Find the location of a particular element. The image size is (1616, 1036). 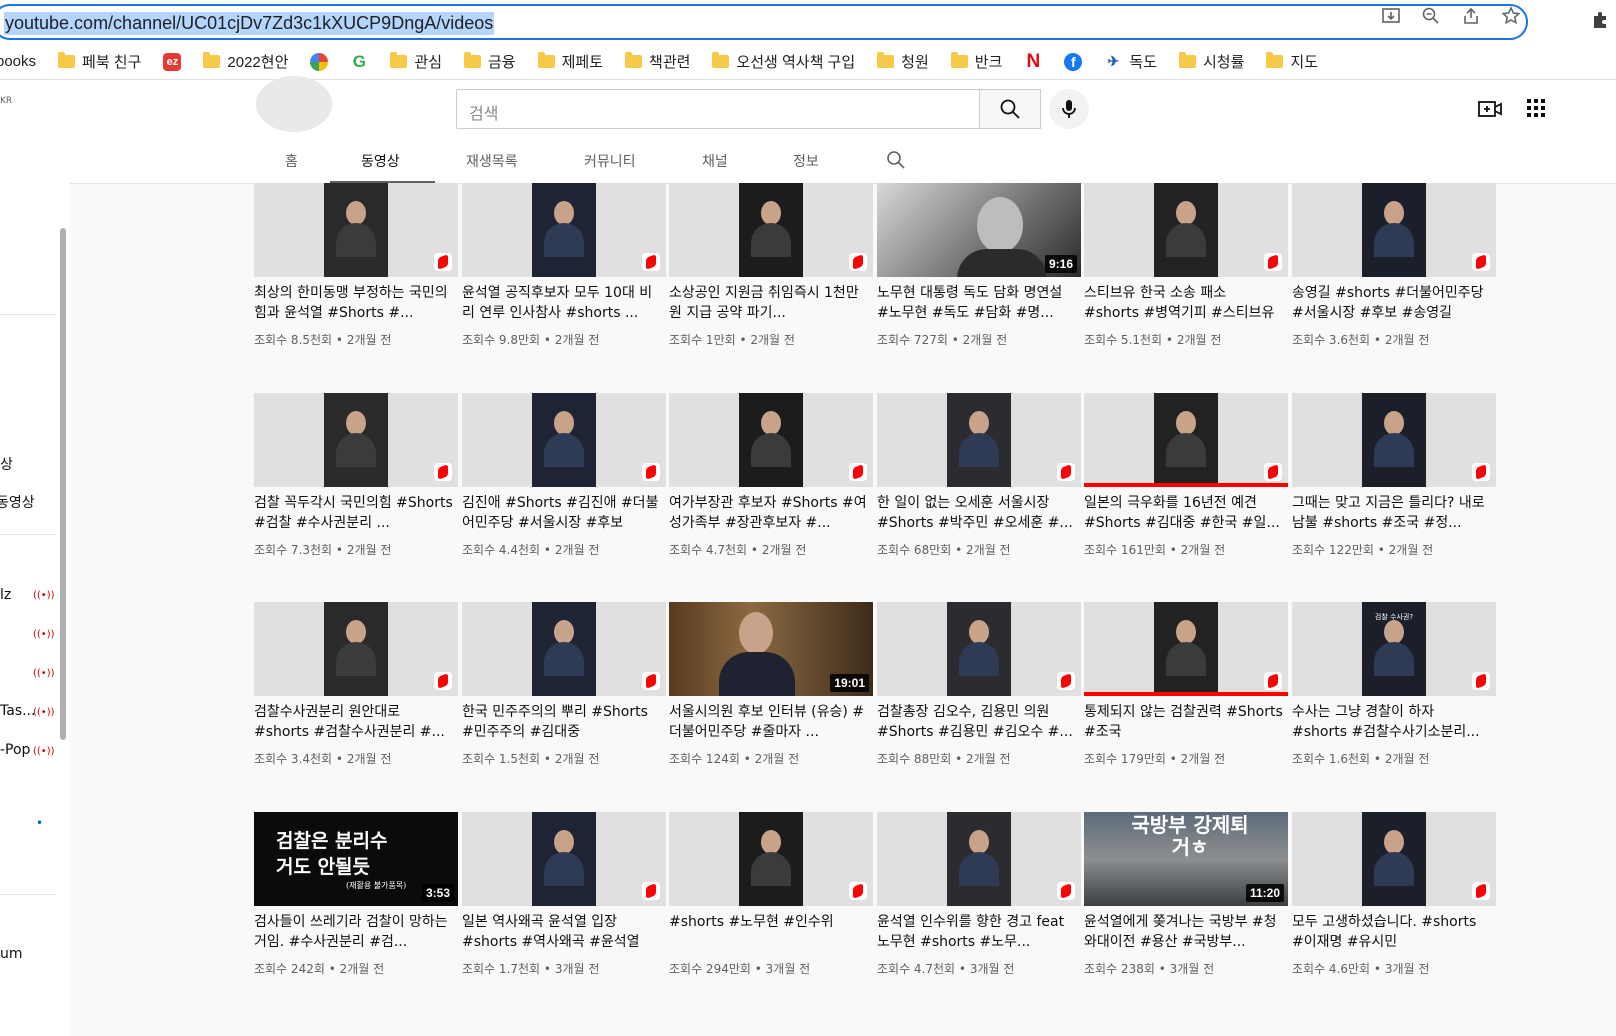

create-video-icon is located at coordinates (1490, 111).